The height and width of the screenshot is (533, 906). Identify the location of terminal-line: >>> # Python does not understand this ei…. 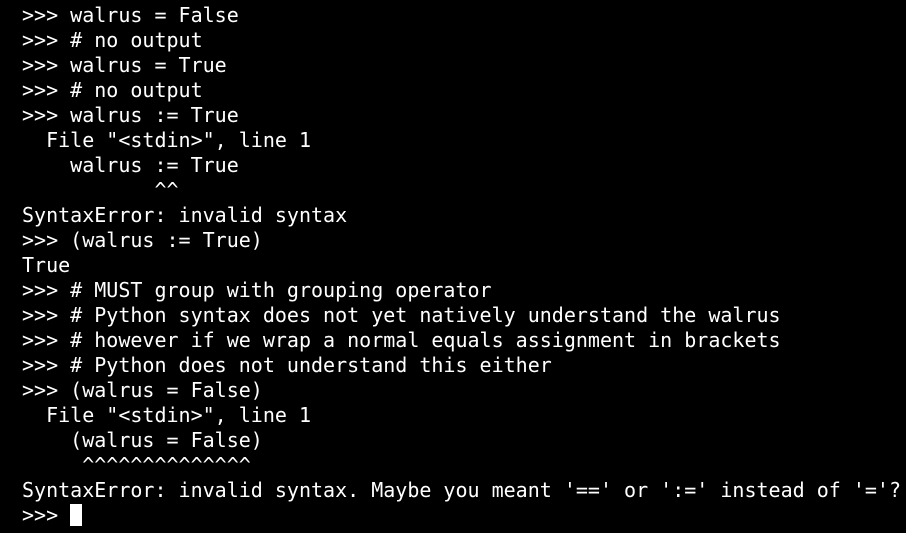
(287, 365).